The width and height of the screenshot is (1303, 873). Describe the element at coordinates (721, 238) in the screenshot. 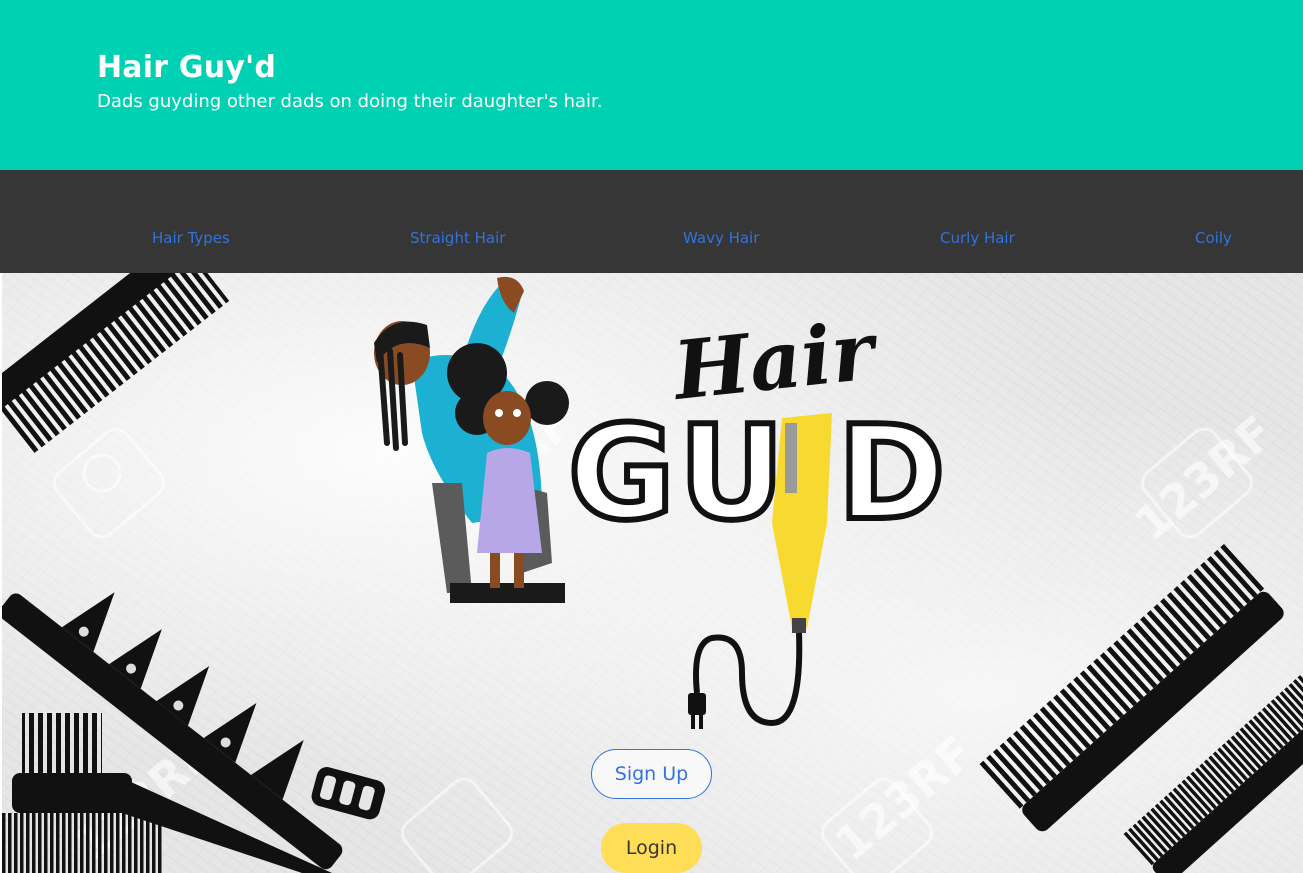

I see `nav-link-wavy-hair: Wavy Hair` at that location.